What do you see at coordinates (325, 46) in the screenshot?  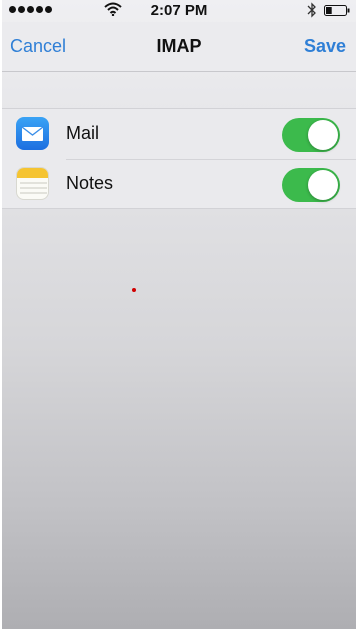 I see `save-button: Save` at bounding box center [325, 46].